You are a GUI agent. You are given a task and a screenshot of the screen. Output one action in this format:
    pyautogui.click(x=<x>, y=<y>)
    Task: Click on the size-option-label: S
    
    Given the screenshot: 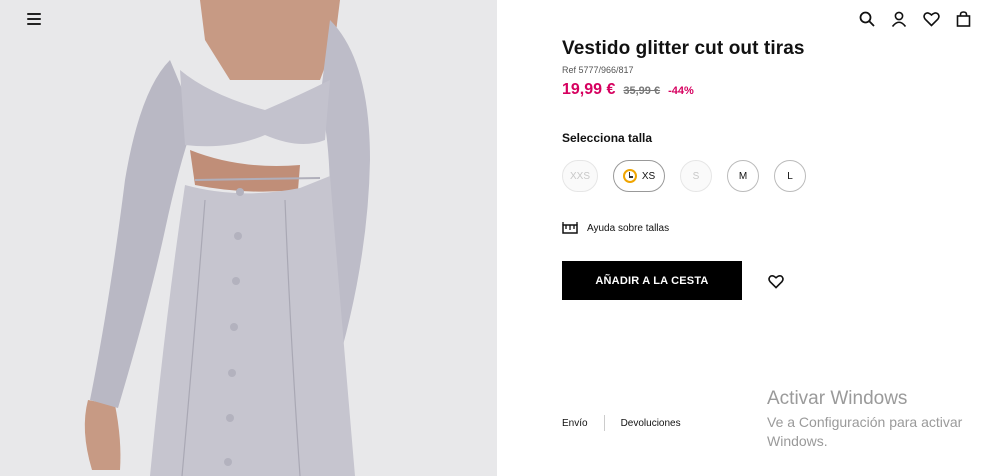 What is the action you would take?
    pyautogui.click(x=696, y=176)
    